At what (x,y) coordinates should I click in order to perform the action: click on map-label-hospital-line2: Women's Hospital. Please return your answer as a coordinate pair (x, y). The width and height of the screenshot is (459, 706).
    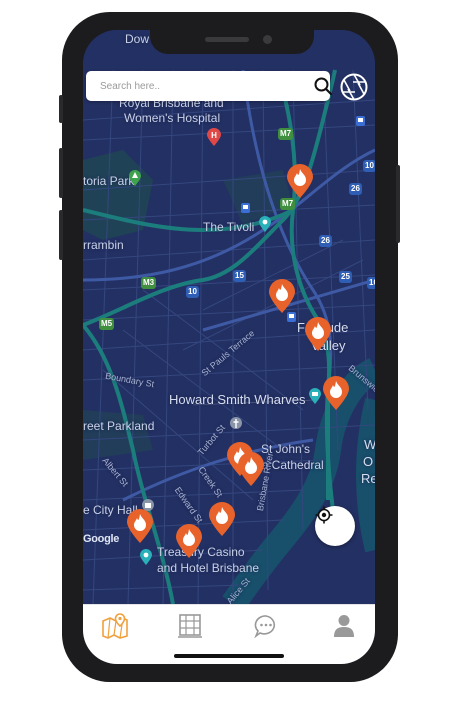
    Looking at the image, I should click on (172, 118).